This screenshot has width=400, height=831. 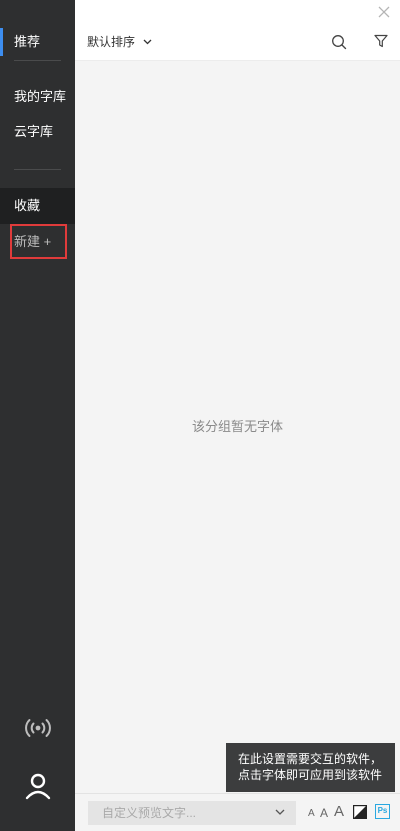 I want to click on sort-dropdown: 默认排序, so click(x=119, y=42).